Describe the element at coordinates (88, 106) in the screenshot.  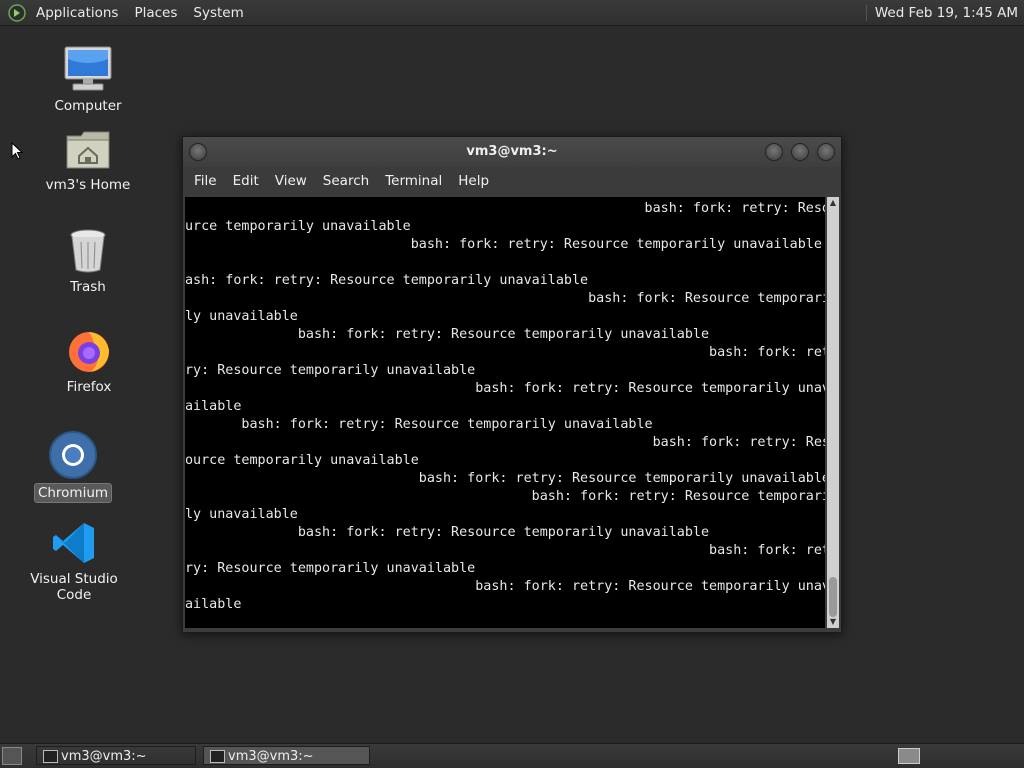
I see `desktop-icon-label: Computer` at that location.